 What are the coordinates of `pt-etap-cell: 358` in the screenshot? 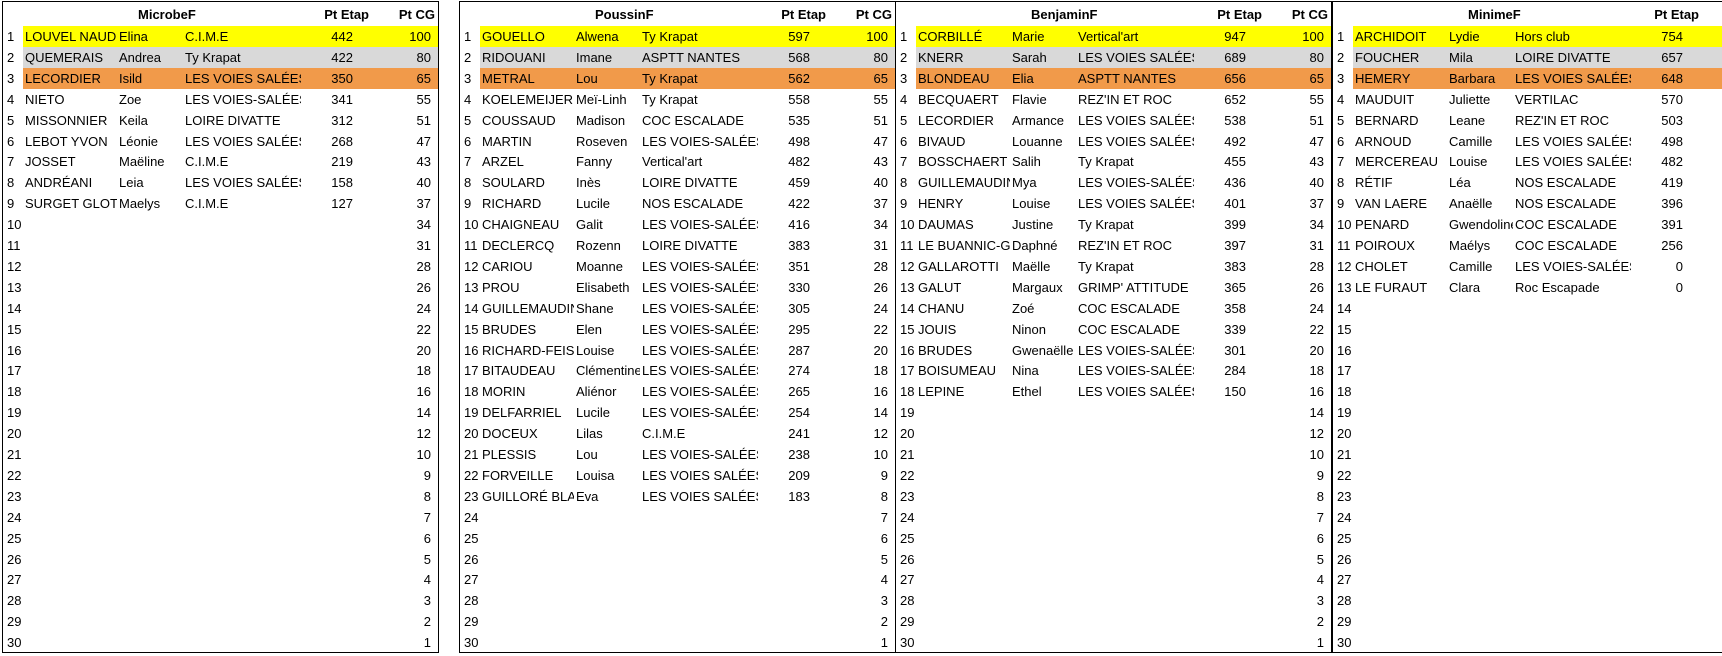 It's located at (1235, 308).